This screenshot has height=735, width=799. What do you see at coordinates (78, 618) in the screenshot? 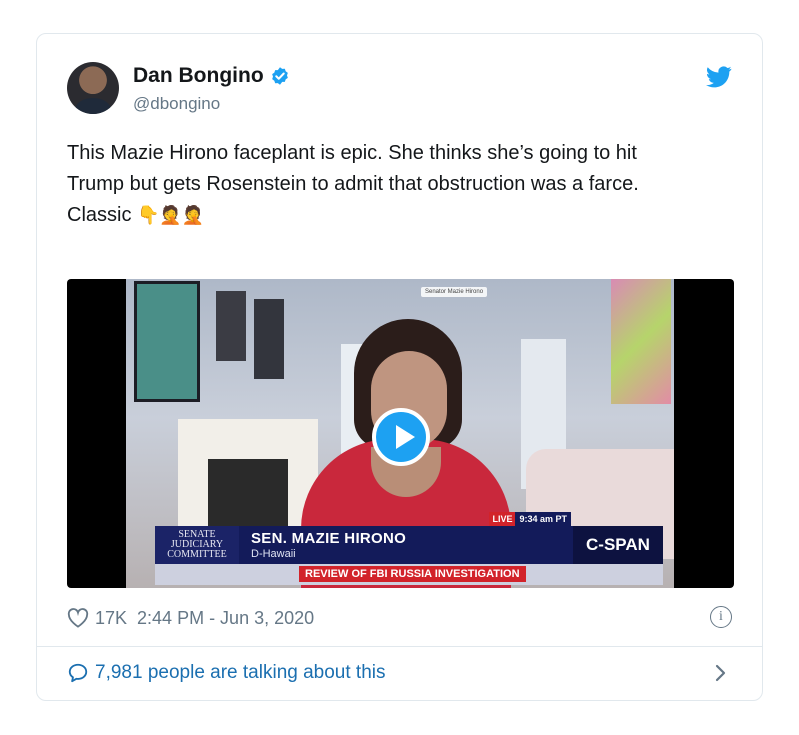
I see `heart-icon` at bounding box center [78, 618].